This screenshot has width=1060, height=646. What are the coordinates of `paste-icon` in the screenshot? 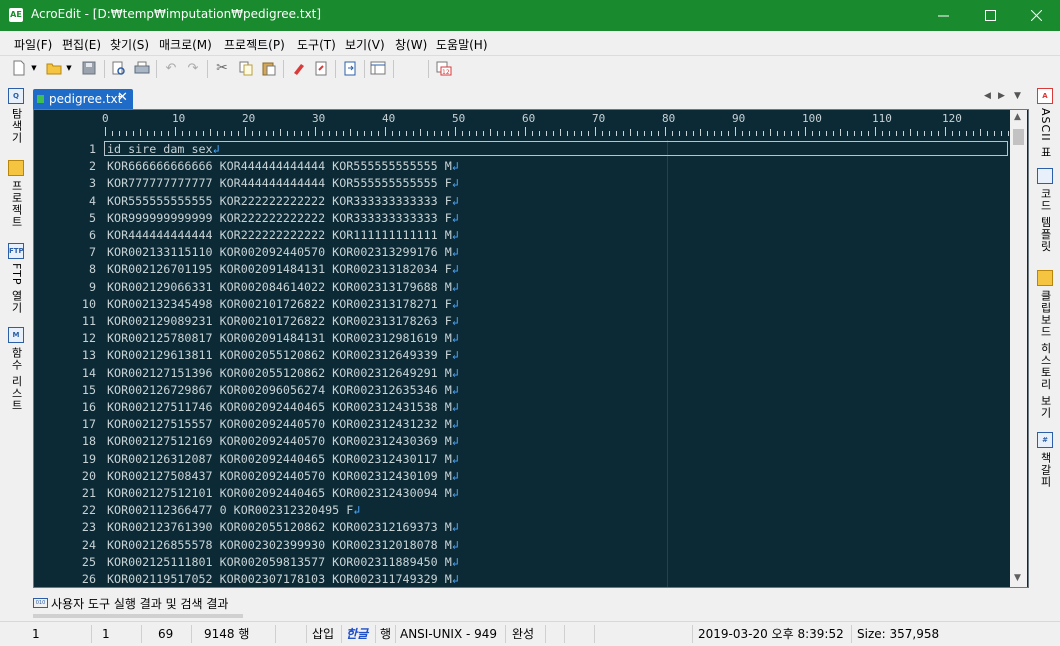 It's located at (269, 68).